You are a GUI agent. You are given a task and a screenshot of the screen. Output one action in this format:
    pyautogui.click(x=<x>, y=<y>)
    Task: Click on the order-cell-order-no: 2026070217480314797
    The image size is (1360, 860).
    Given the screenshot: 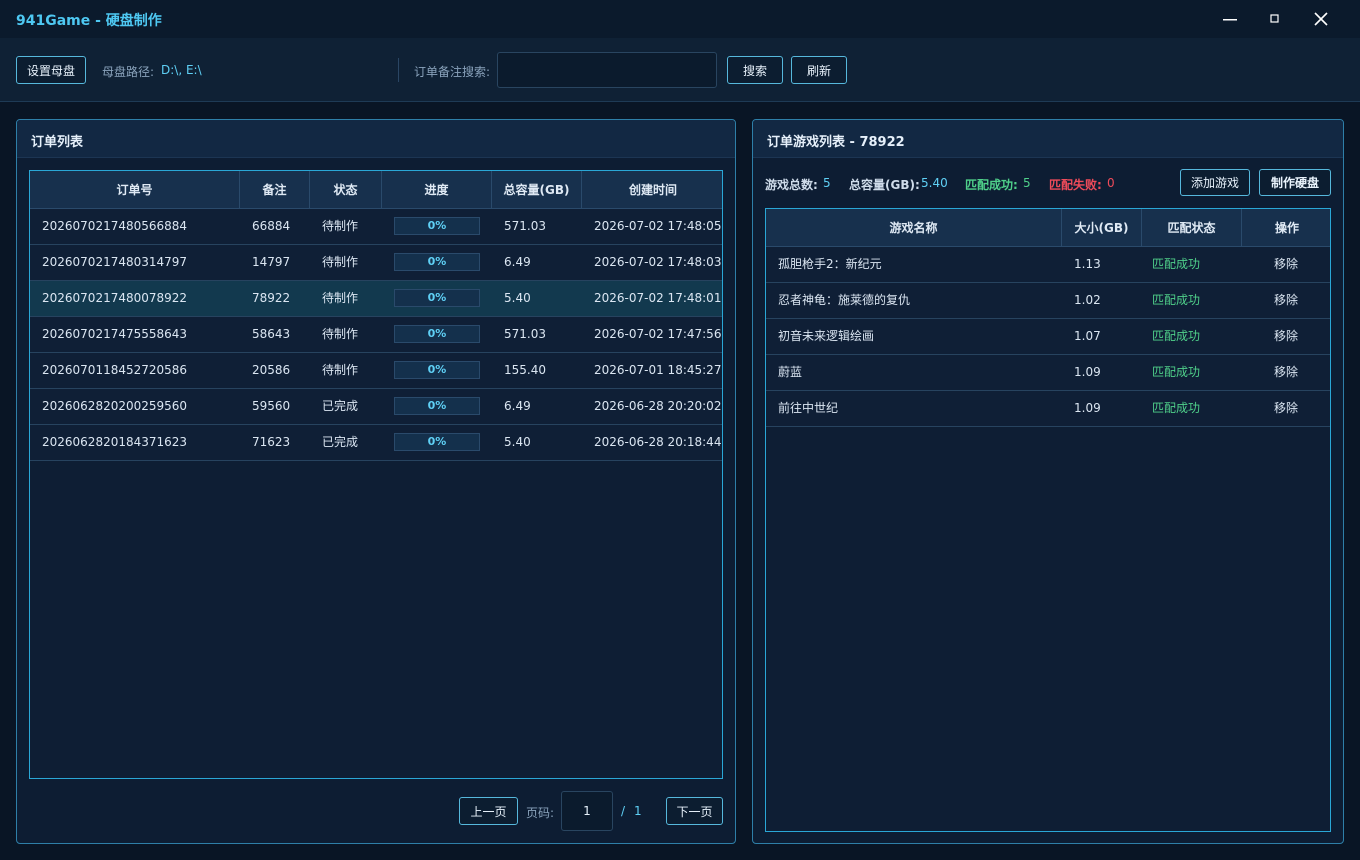 What is the action you would take?
    pyautogui.click(x=115, y=262)
    